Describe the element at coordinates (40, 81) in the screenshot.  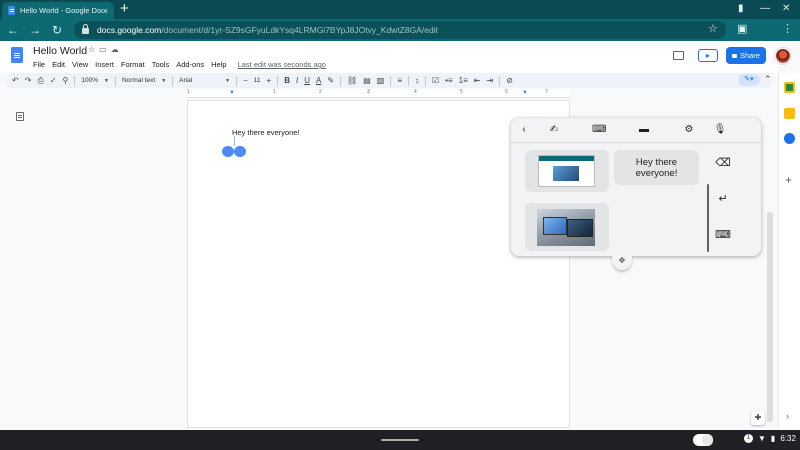
I see `print-icon: ⎙` at that location.